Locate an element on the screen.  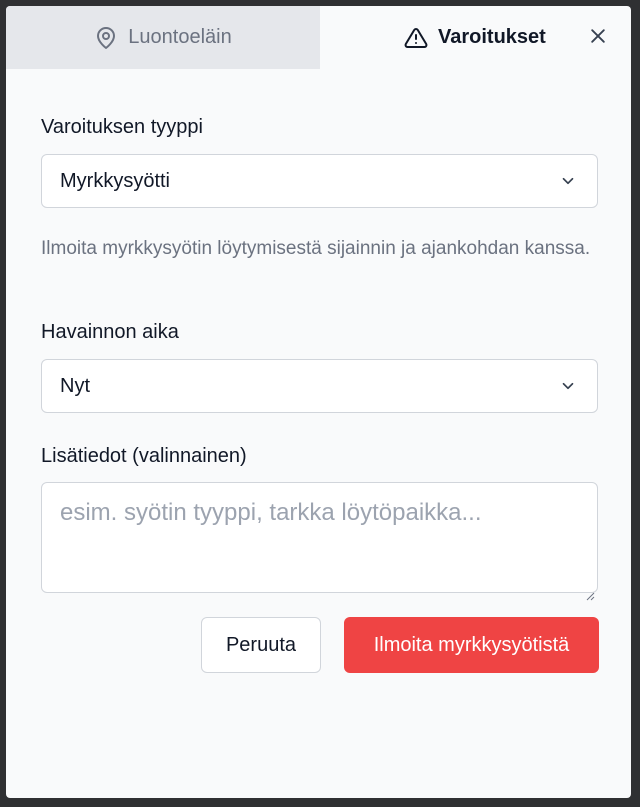
observation-time-label: Havainnon aika is located at coordinates (110, 332).